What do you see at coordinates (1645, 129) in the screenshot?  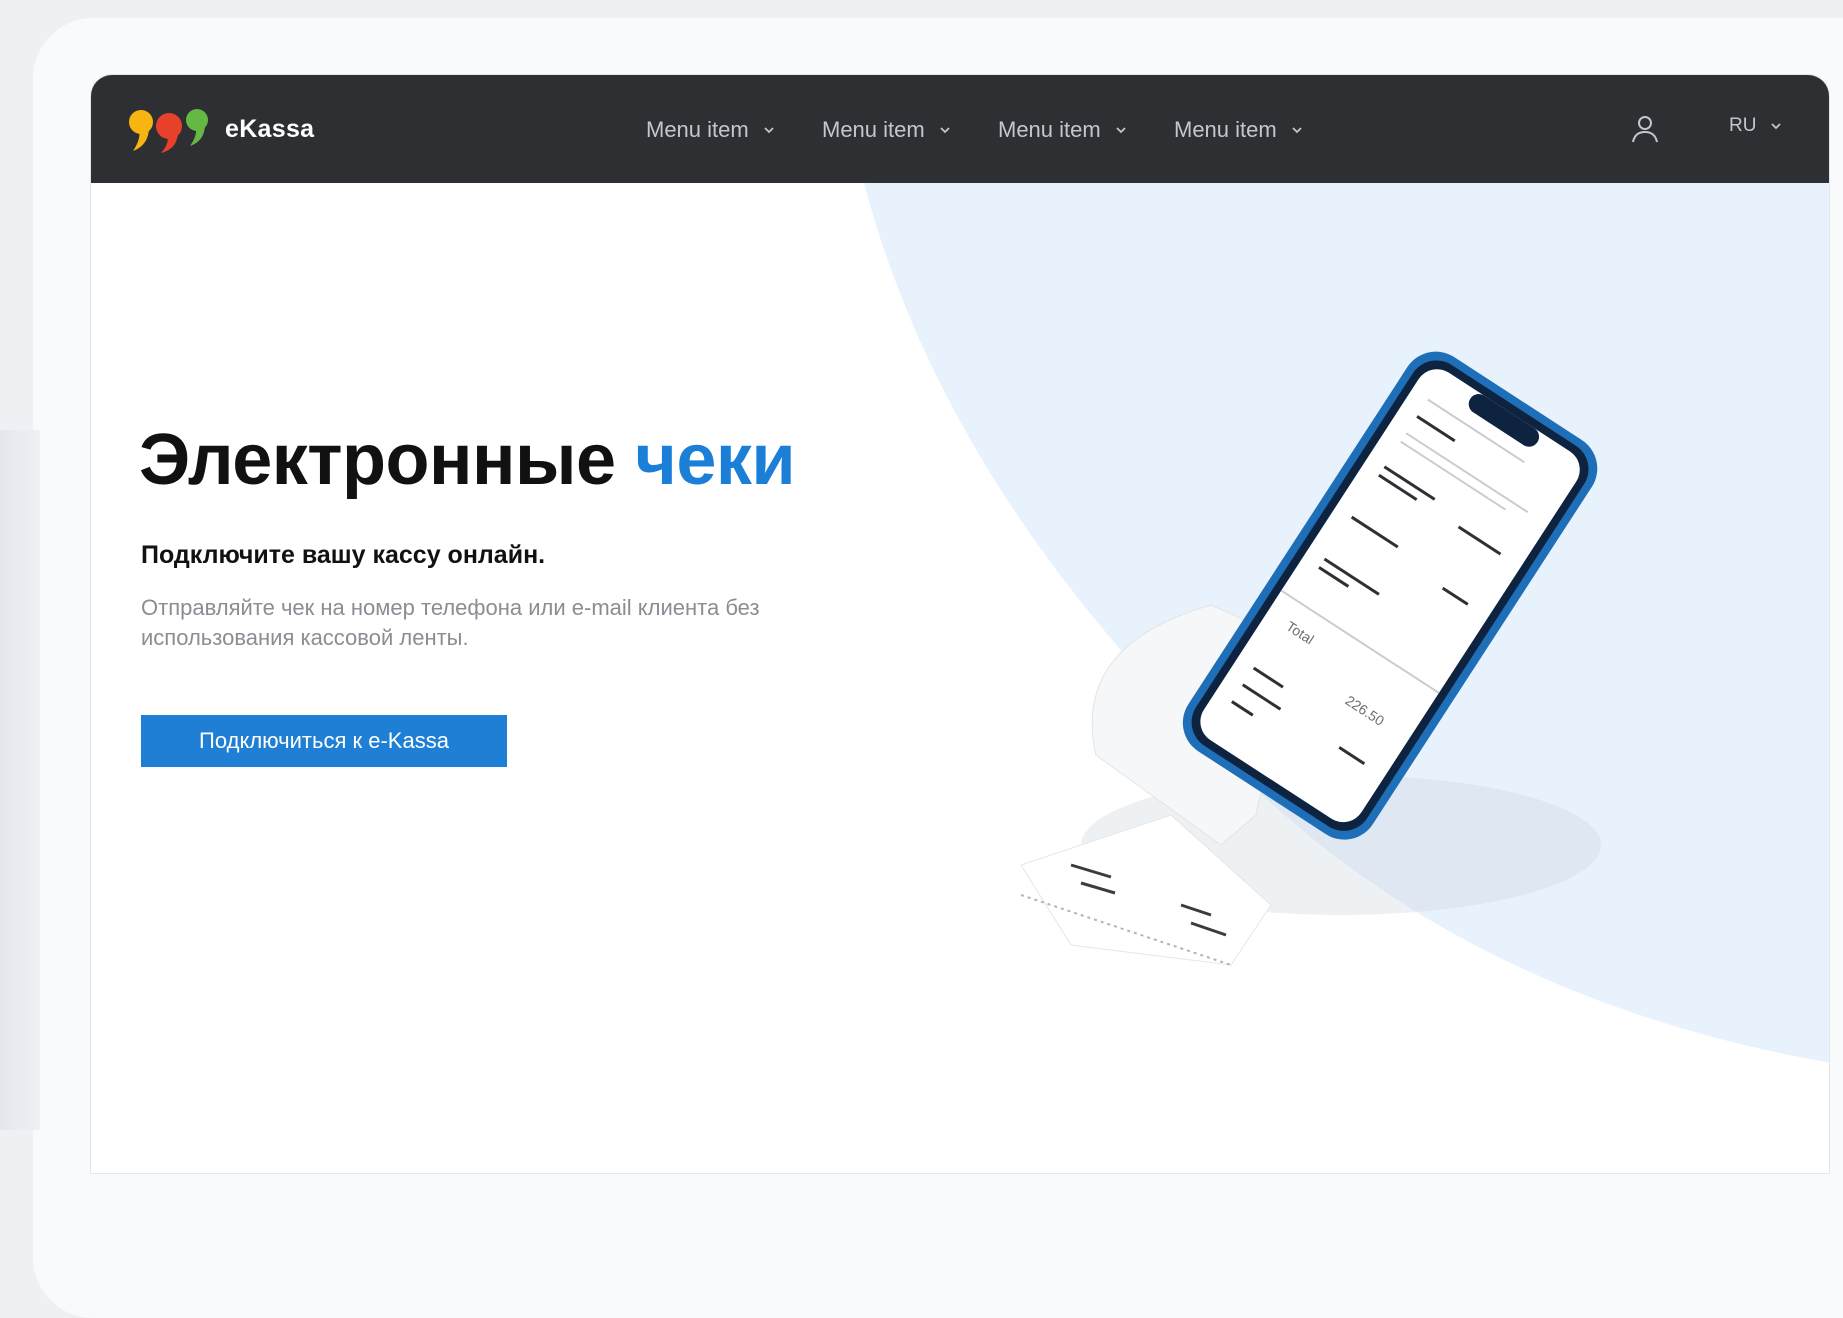 I see `user-icon` at bounding box center [1645, 129].